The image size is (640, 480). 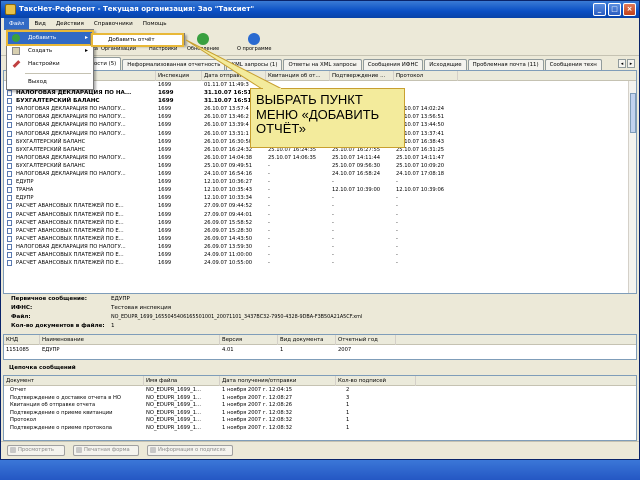 I want to click on cell-confirm: 24.10.07 16:58:24, so click(x=356, y=174).